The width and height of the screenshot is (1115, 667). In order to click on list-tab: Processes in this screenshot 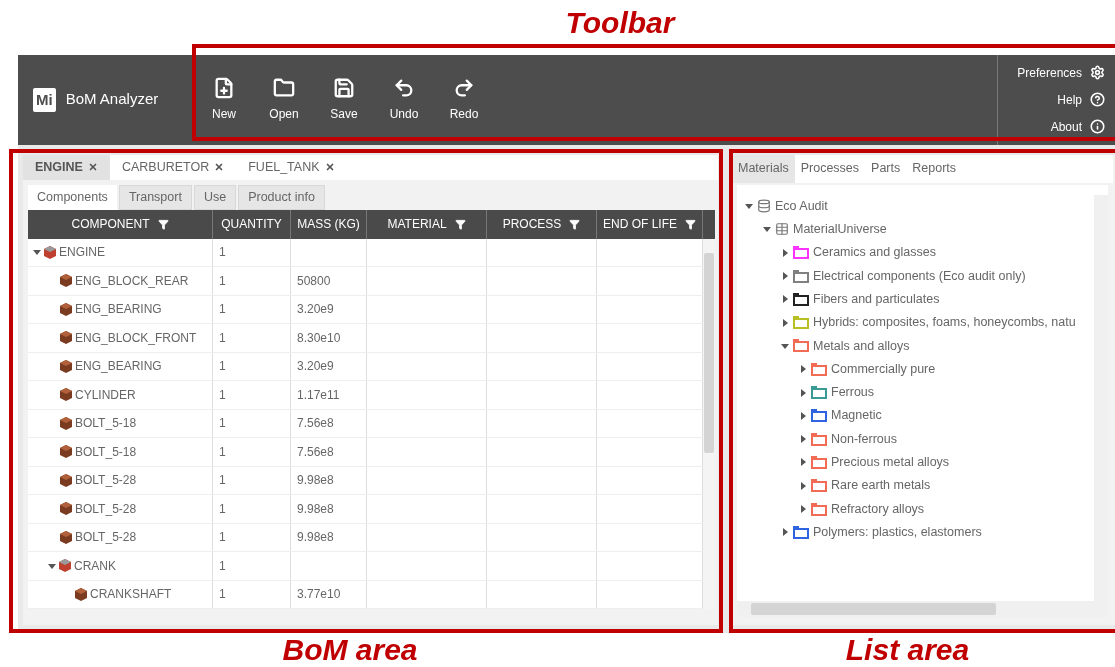, I will do `click(830, 168)`.